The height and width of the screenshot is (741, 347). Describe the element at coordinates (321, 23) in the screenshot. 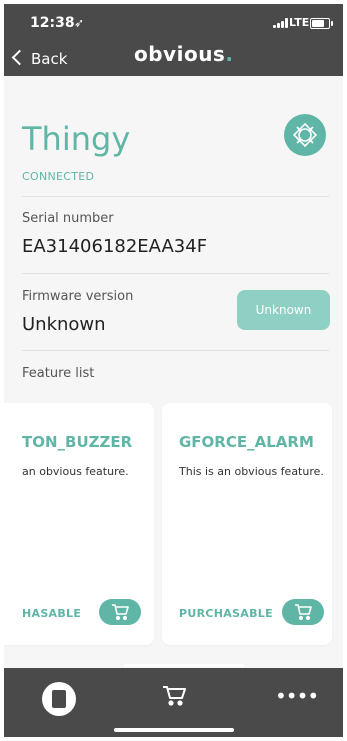

I see `battery-icon` at that location.